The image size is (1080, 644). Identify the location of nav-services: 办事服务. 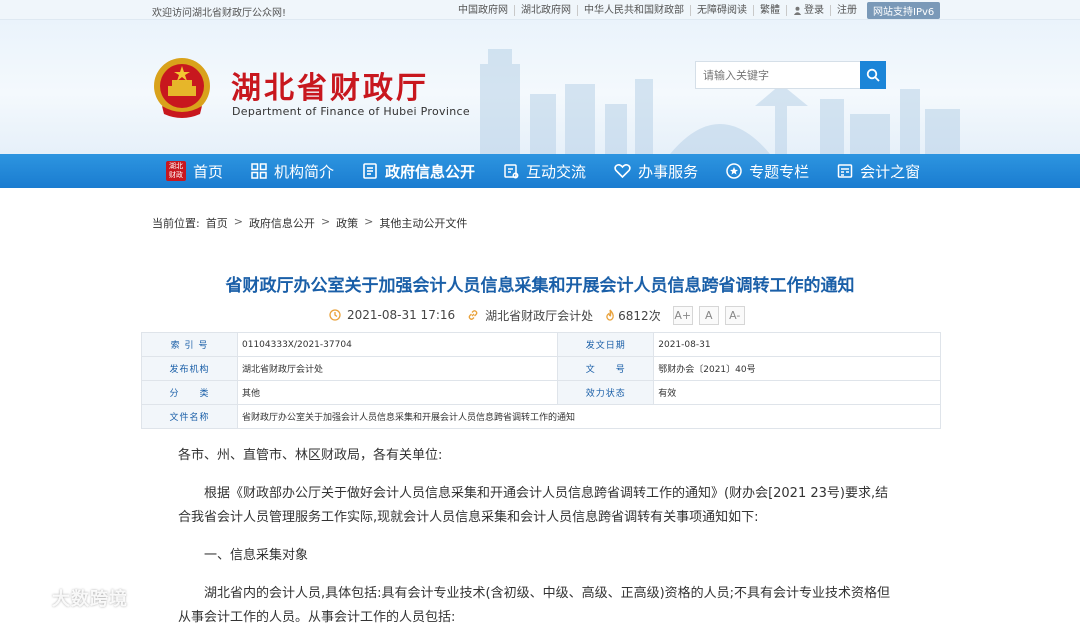
(656, 171).